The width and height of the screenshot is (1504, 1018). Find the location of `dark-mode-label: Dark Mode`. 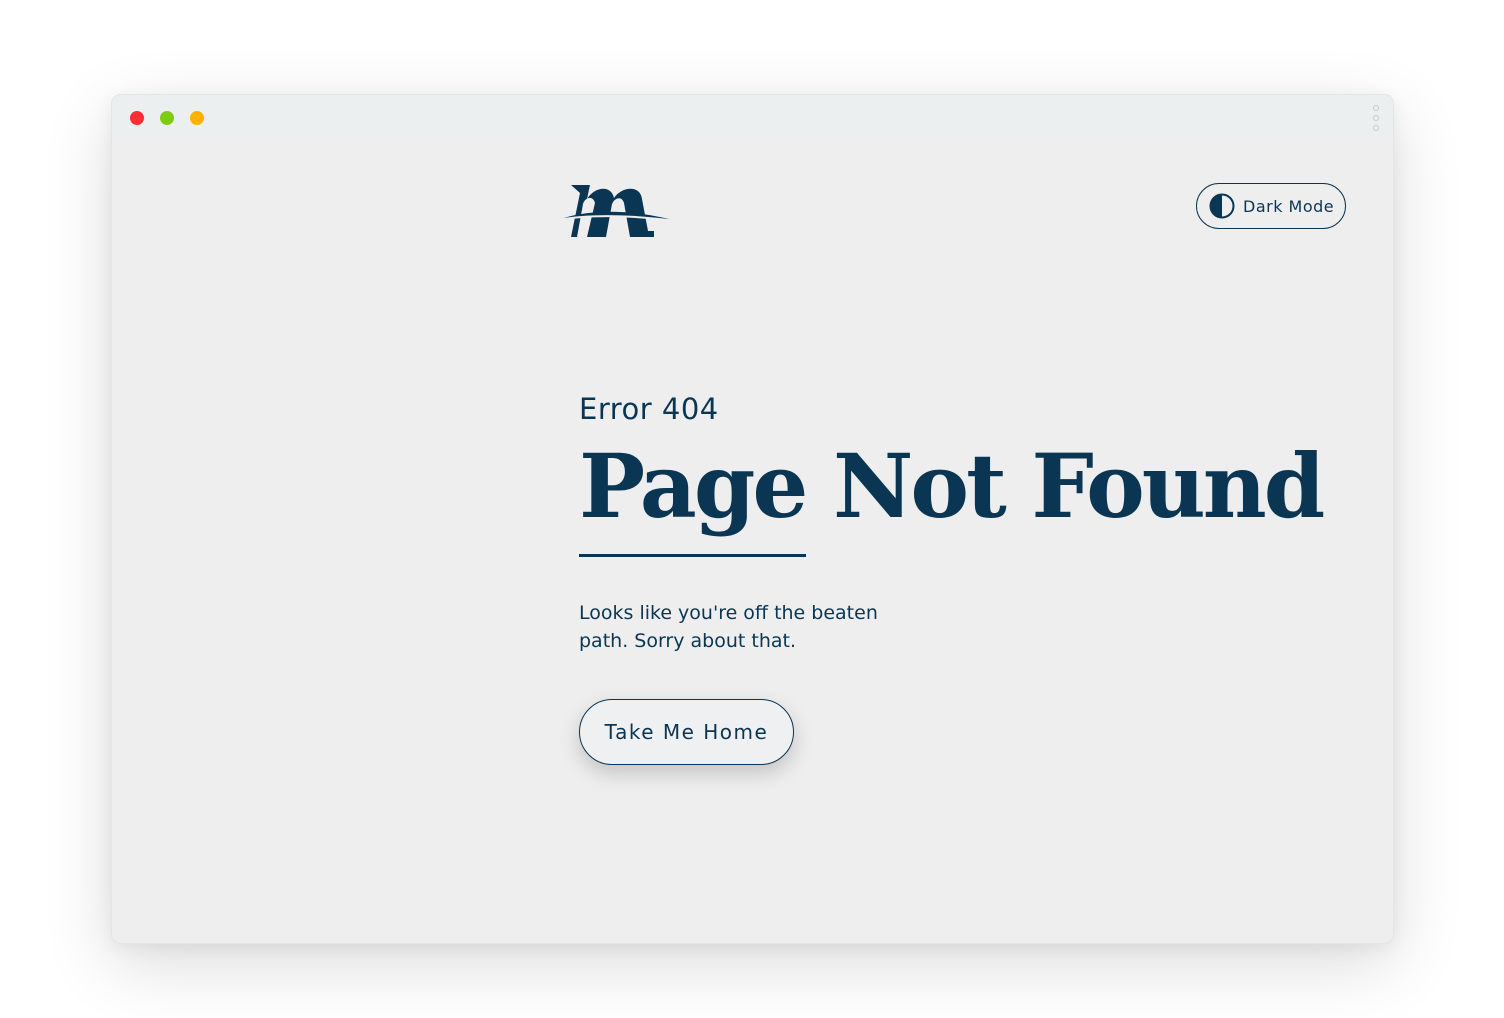

dark-mode-label: Dark Mode is located at coordinates (1289, 206).